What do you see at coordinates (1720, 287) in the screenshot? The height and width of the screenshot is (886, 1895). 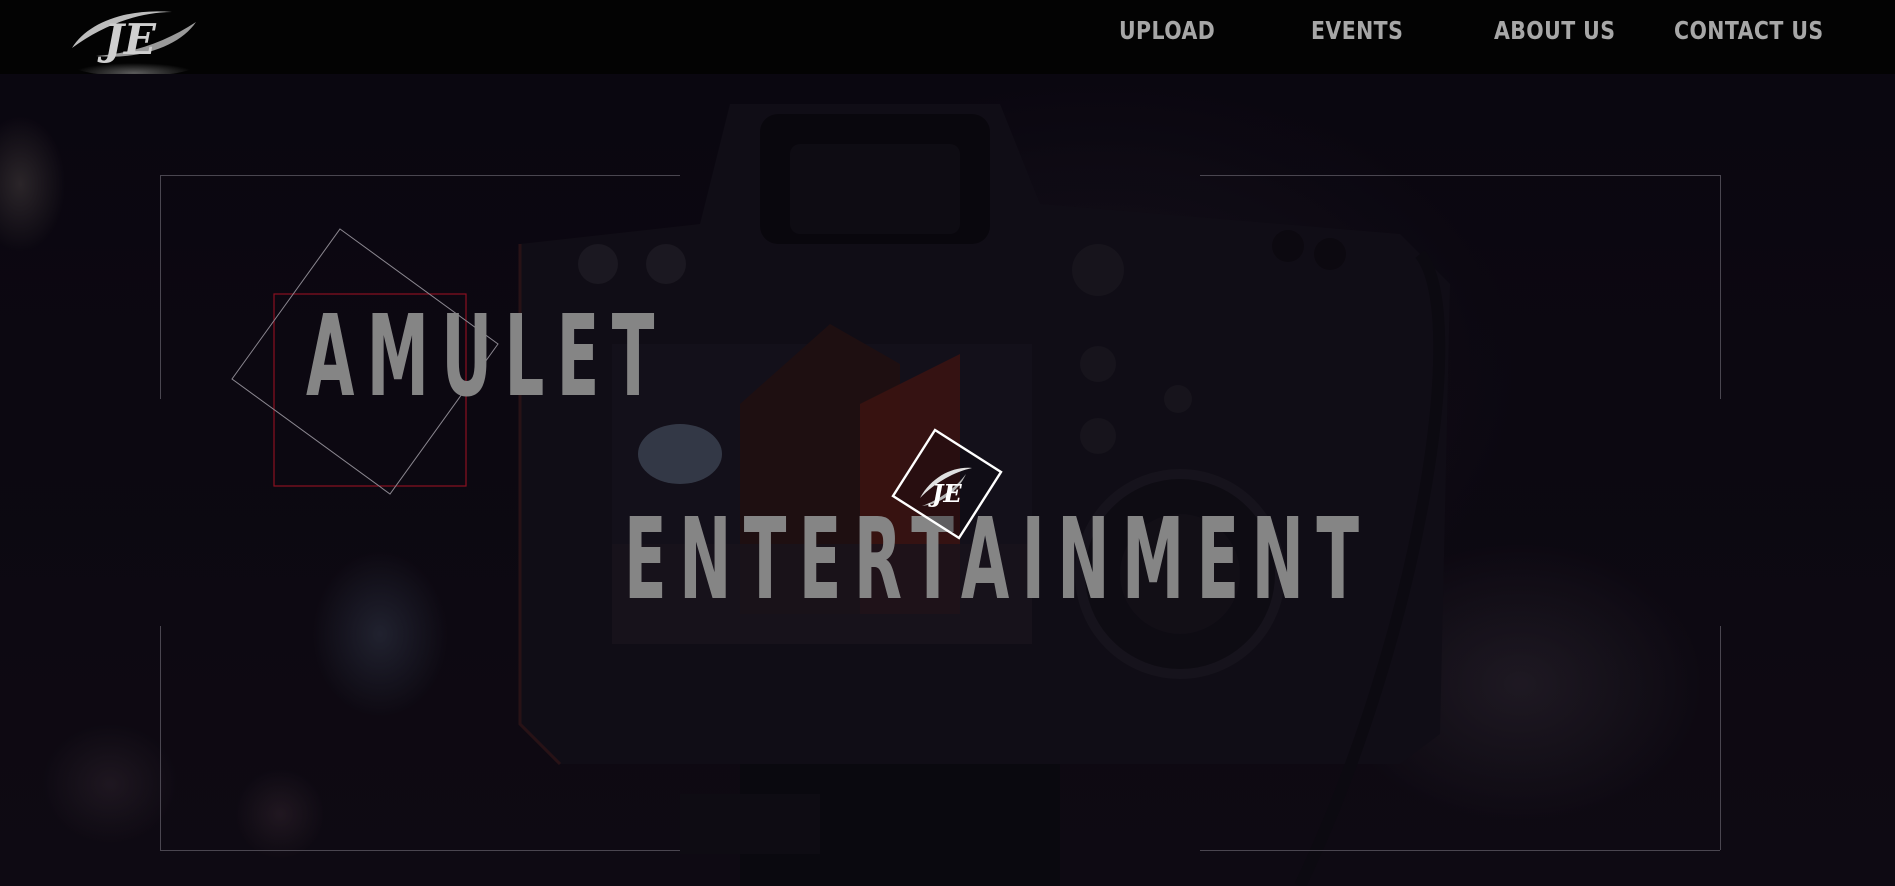 I see `frame-right-upper-line` at bounding box center [1720, 287].